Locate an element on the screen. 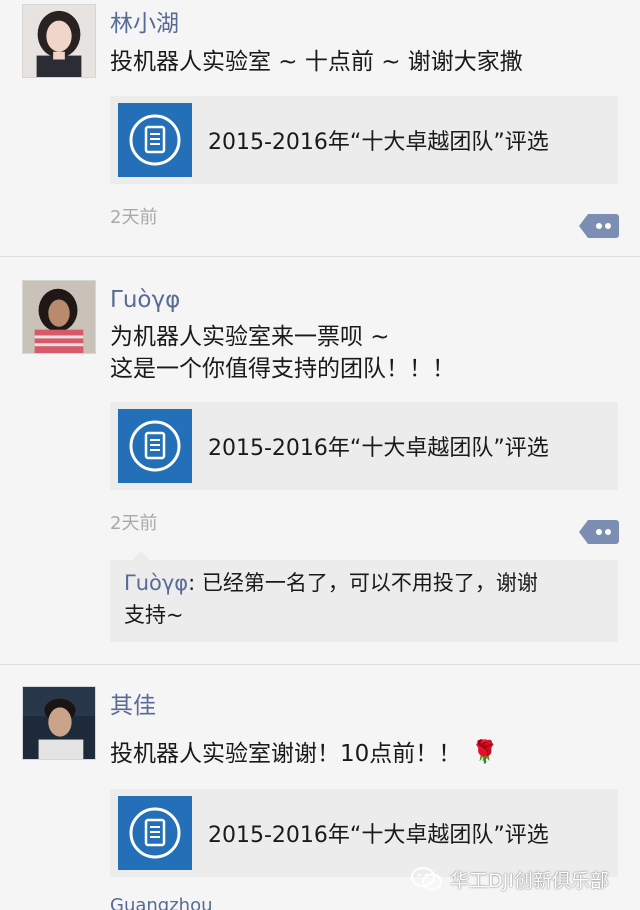  comment-body-line-2: 支持~ is located at coordinates (154, 615).